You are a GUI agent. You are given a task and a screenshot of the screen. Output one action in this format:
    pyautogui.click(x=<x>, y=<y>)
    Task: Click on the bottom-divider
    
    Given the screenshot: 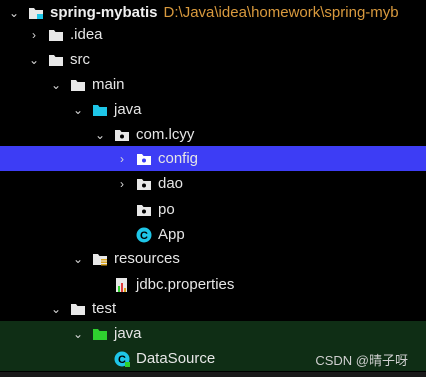 What is the action you would take?
    pyautogui.click(x=213, y=374)
    